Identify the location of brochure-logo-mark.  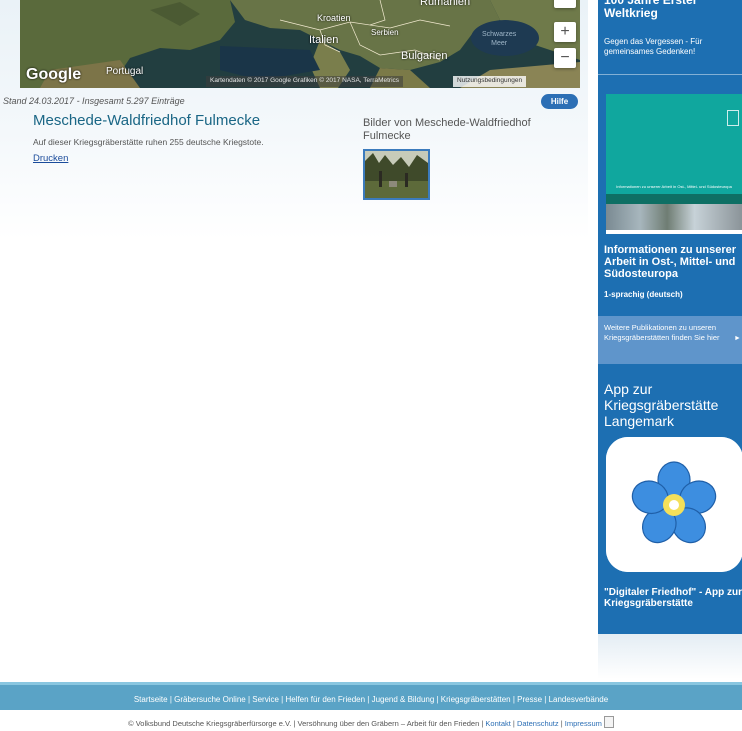
(733, 118).